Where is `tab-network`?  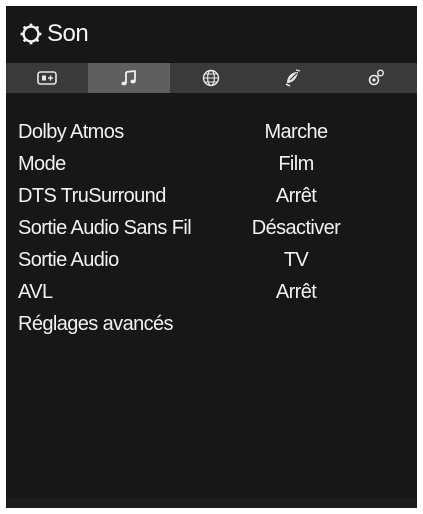
tab-network is located at coordinates (211, 78).